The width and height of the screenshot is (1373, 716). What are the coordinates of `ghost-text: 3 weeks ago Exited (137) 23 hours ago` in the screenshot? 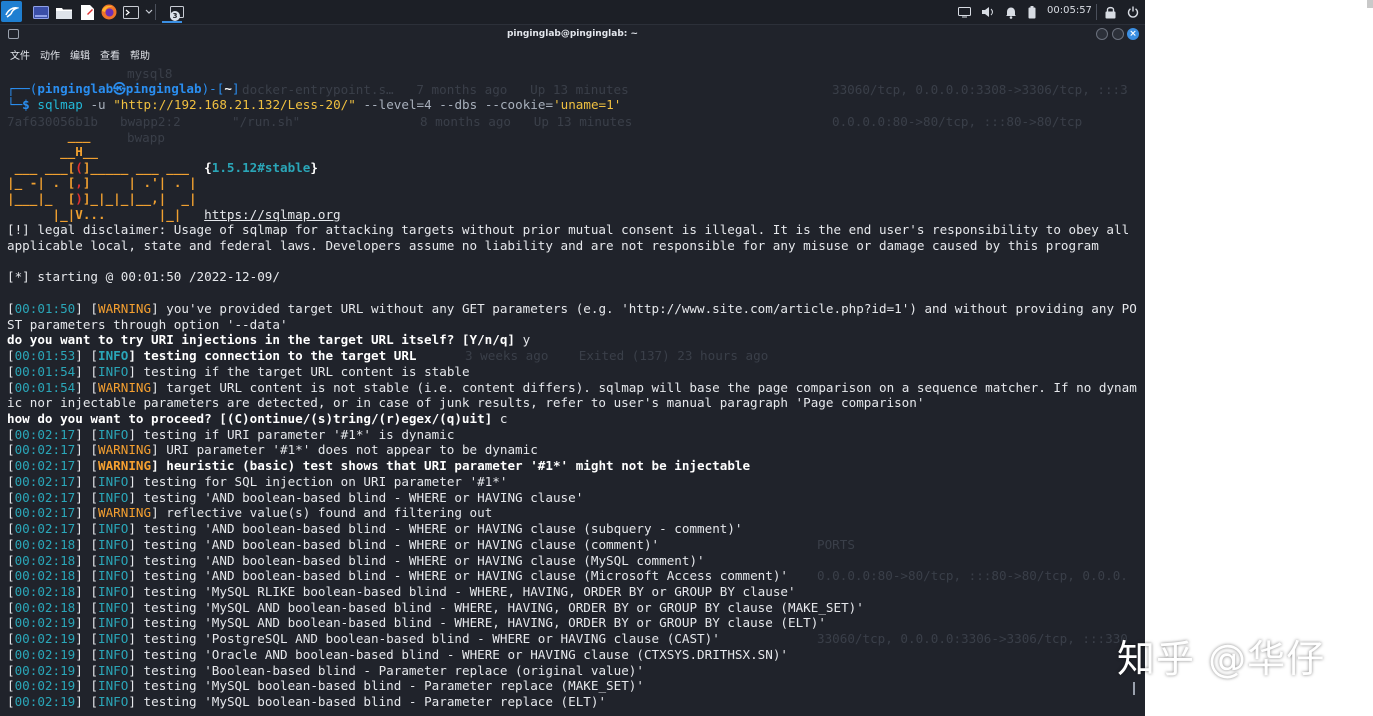 It's located at (617, 355).